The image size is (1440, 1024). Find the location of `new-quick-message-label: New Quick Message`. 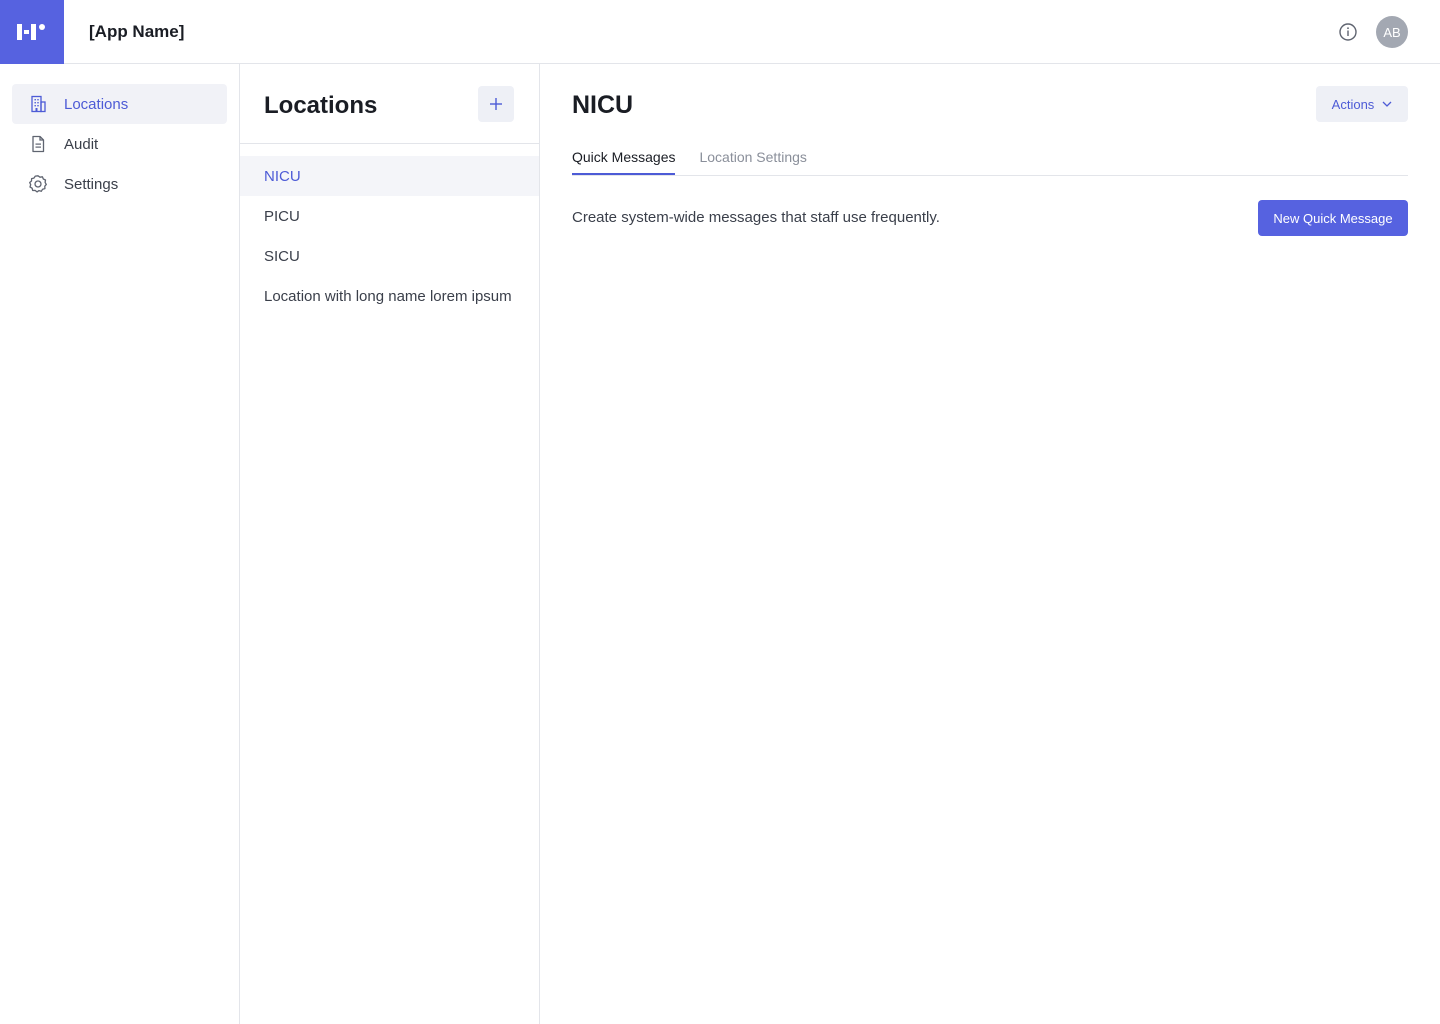

new-quick-message-label: New Quick Message is located at coordinates (1333, 218).